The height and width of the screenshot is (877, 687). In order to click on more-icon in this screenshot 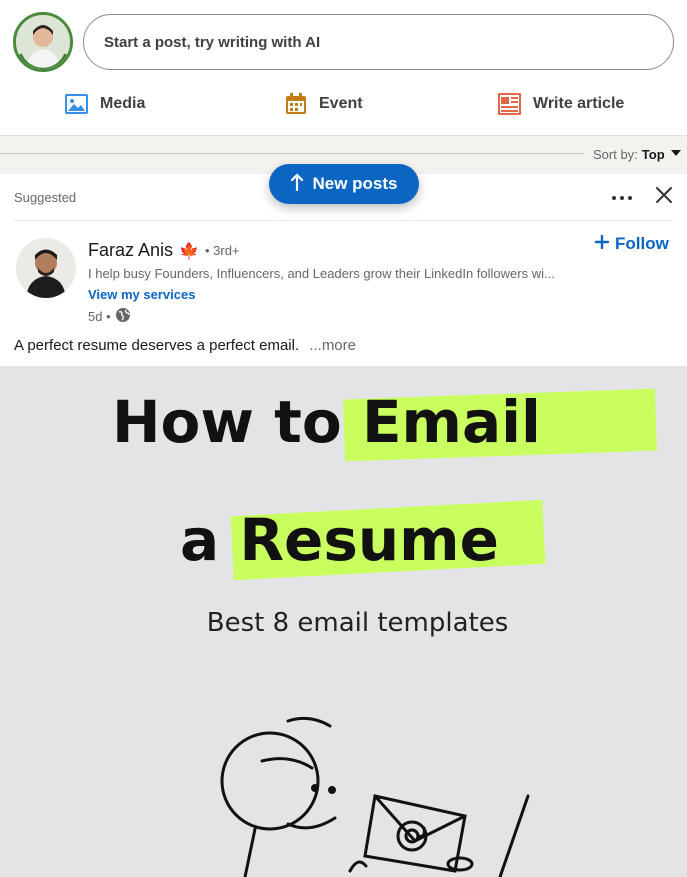, I will do `click(622, 197)`.